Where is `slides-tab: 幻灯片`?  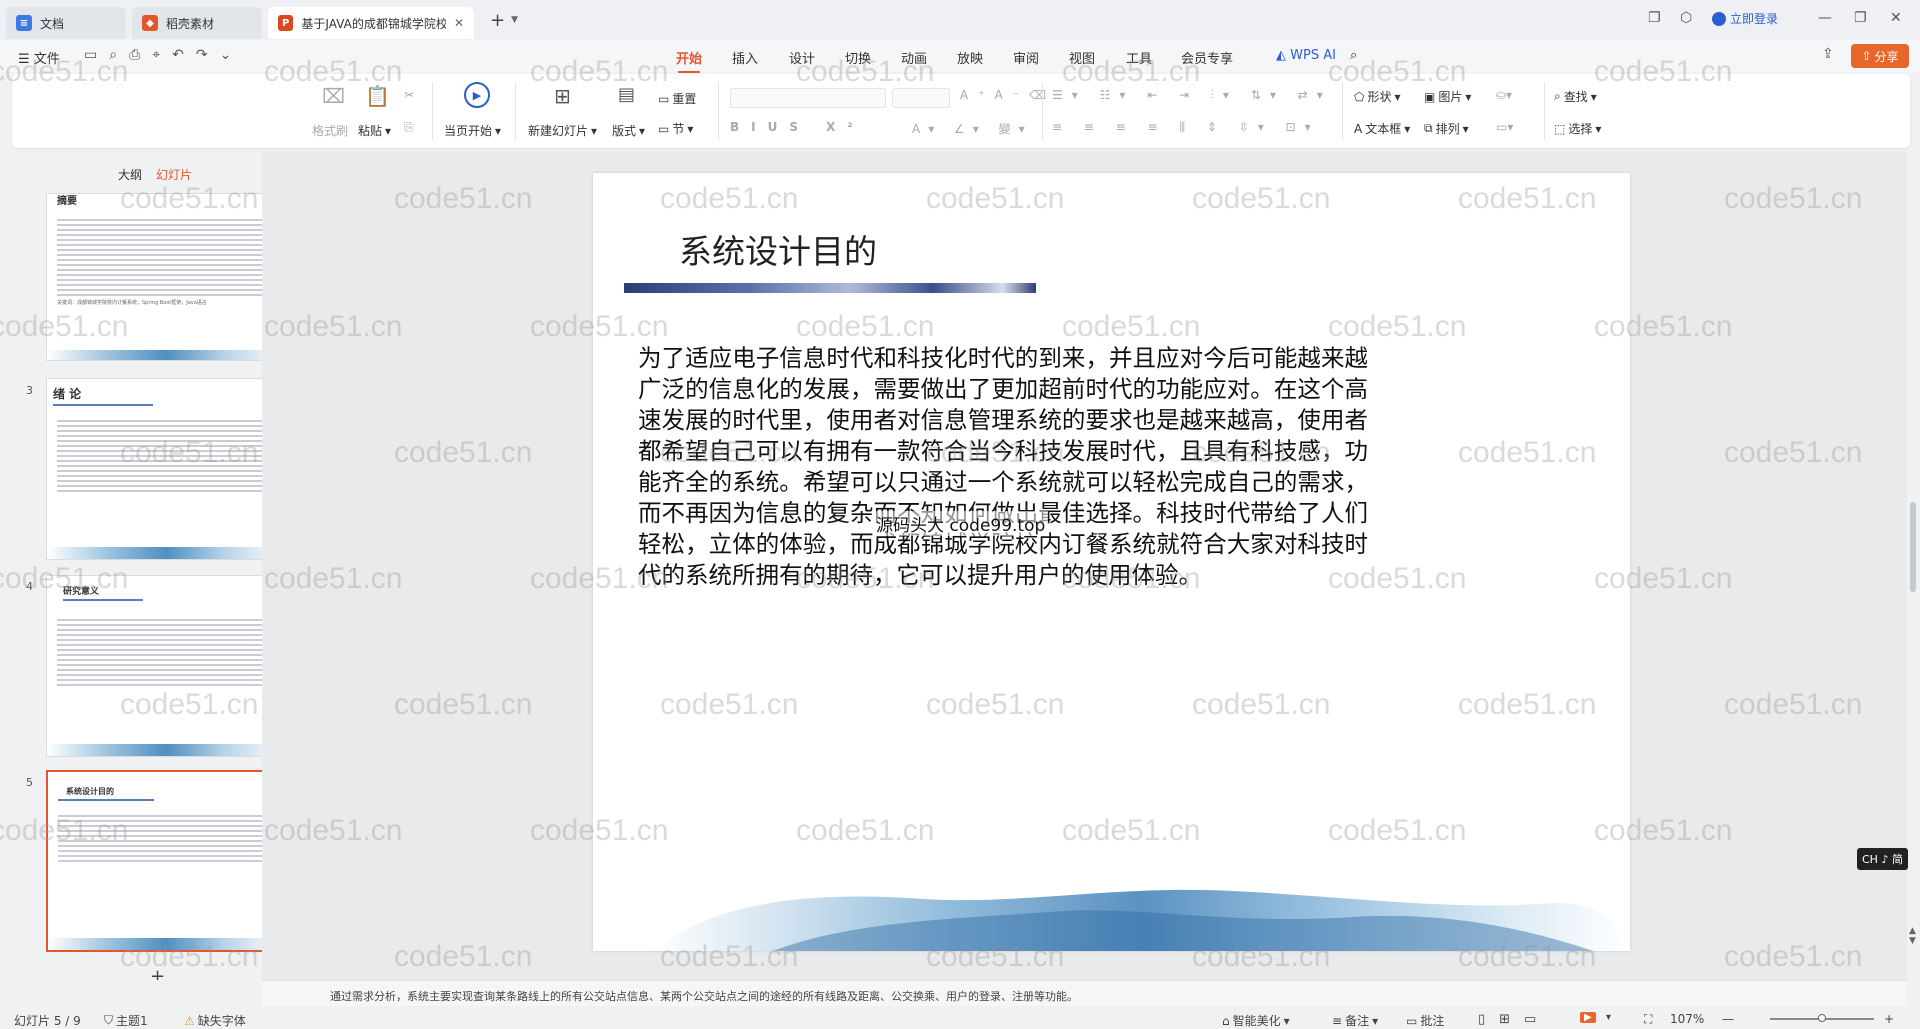
slides-tab: 幻灯片 is located at coordinates (174, 174).